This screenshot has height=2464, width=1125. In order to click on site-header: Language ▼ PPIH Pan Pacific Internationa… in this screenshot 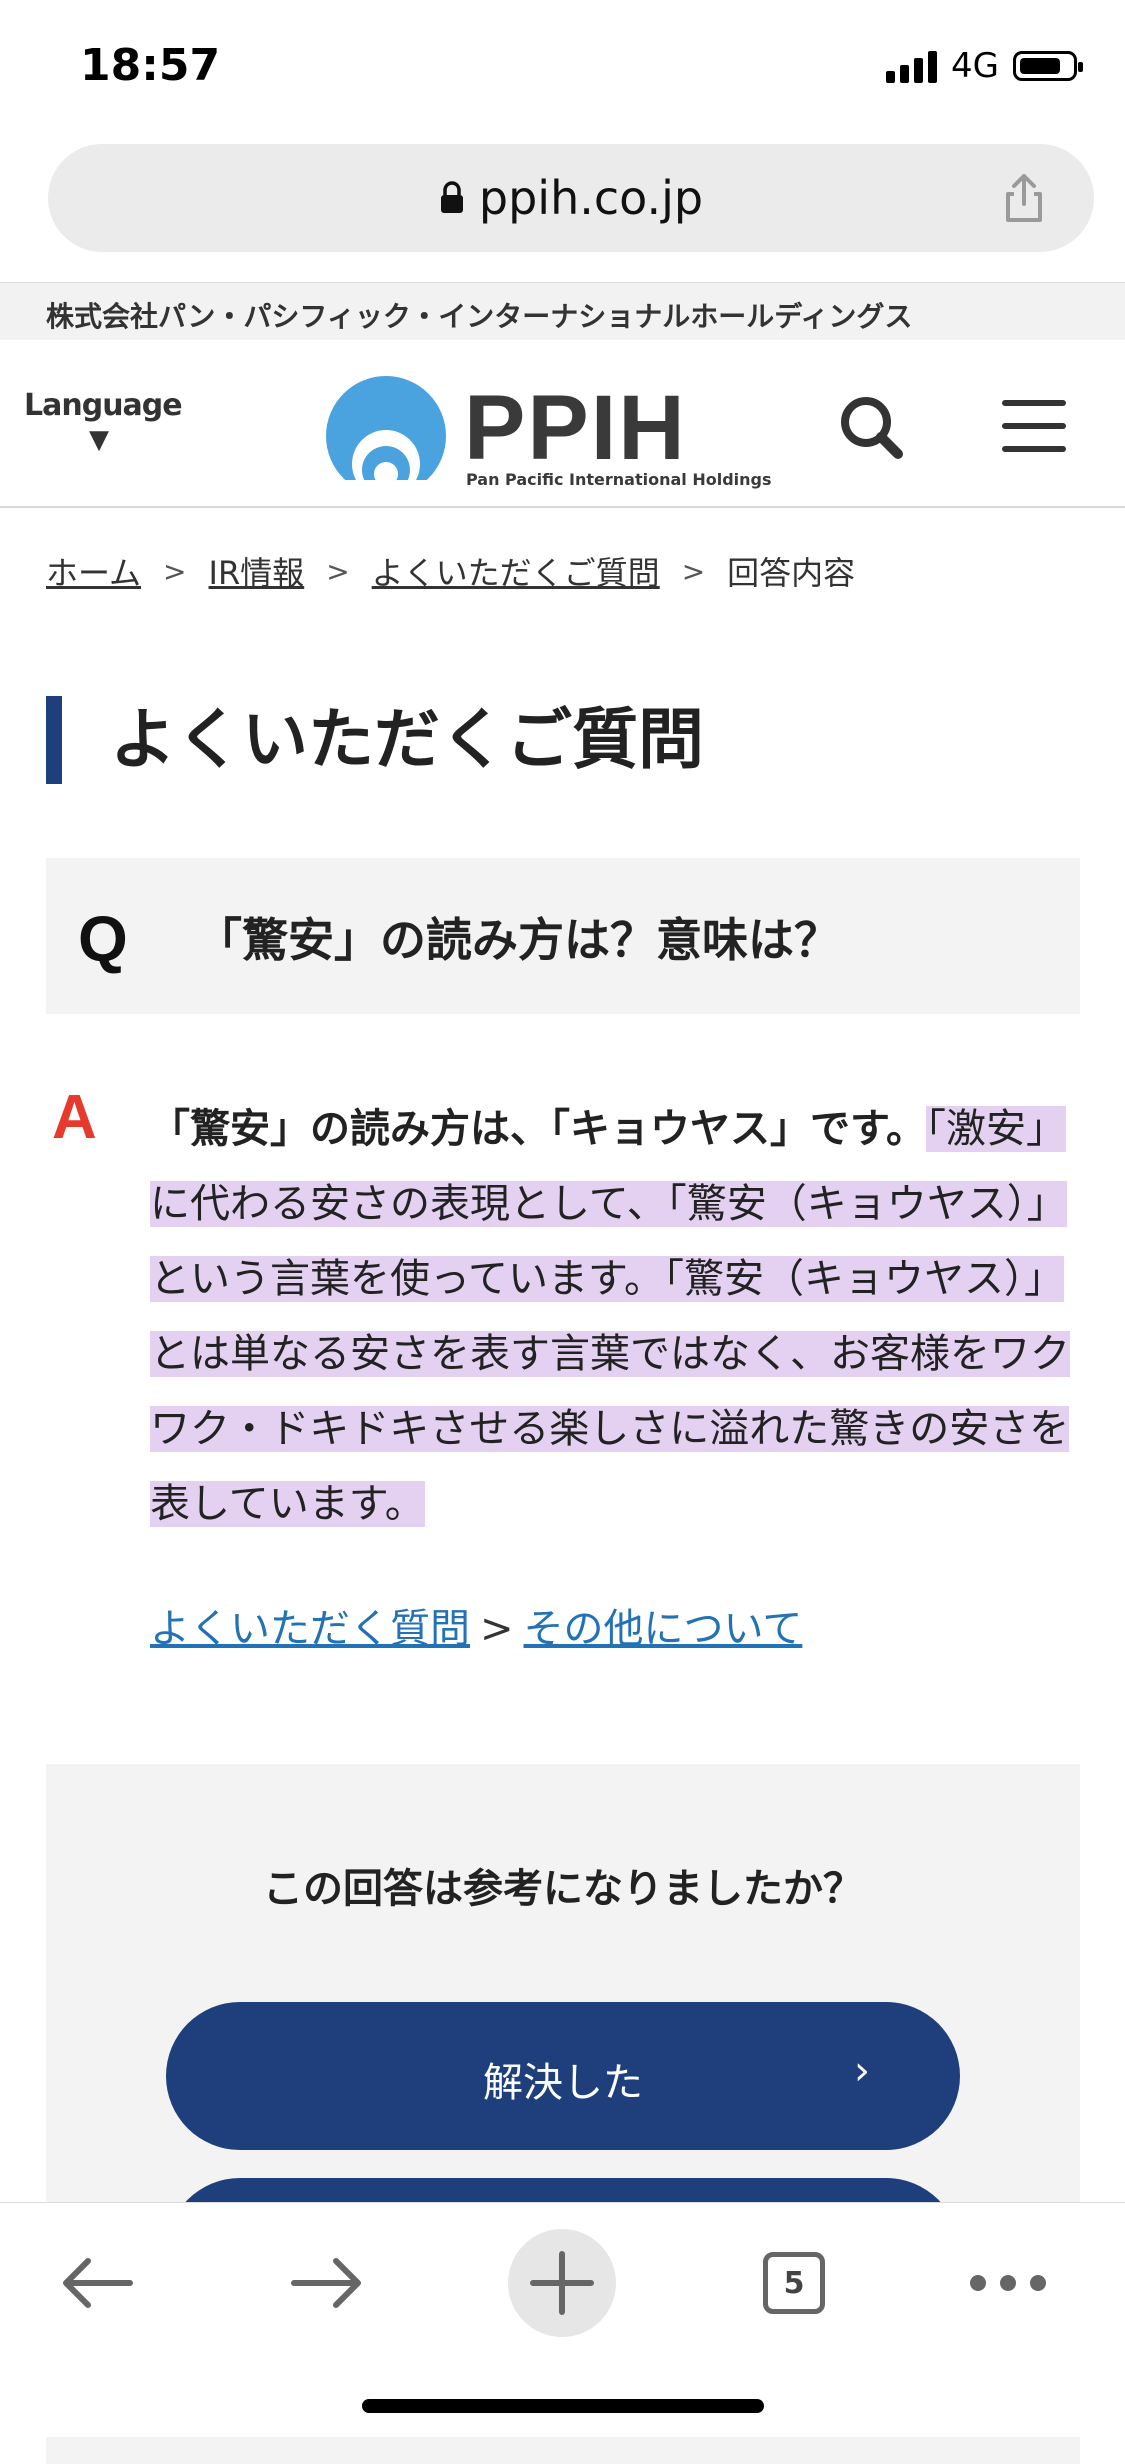, I will do `click(562, 424)`.